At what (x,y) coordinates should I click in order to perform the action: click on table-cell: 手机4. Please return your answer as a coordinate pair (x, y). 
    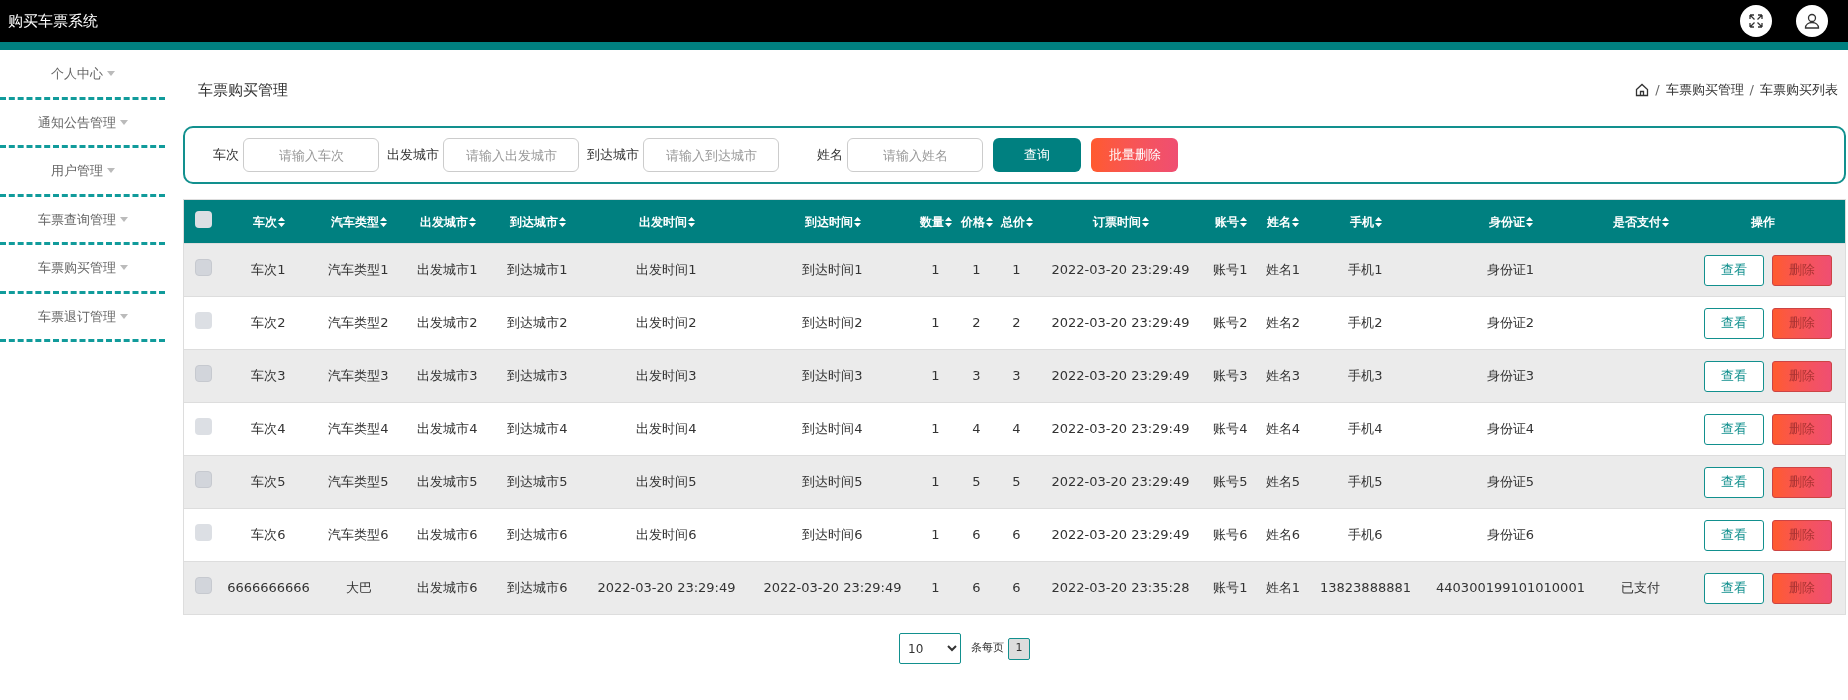
    Looking at the image, I should click on (1365, 429).